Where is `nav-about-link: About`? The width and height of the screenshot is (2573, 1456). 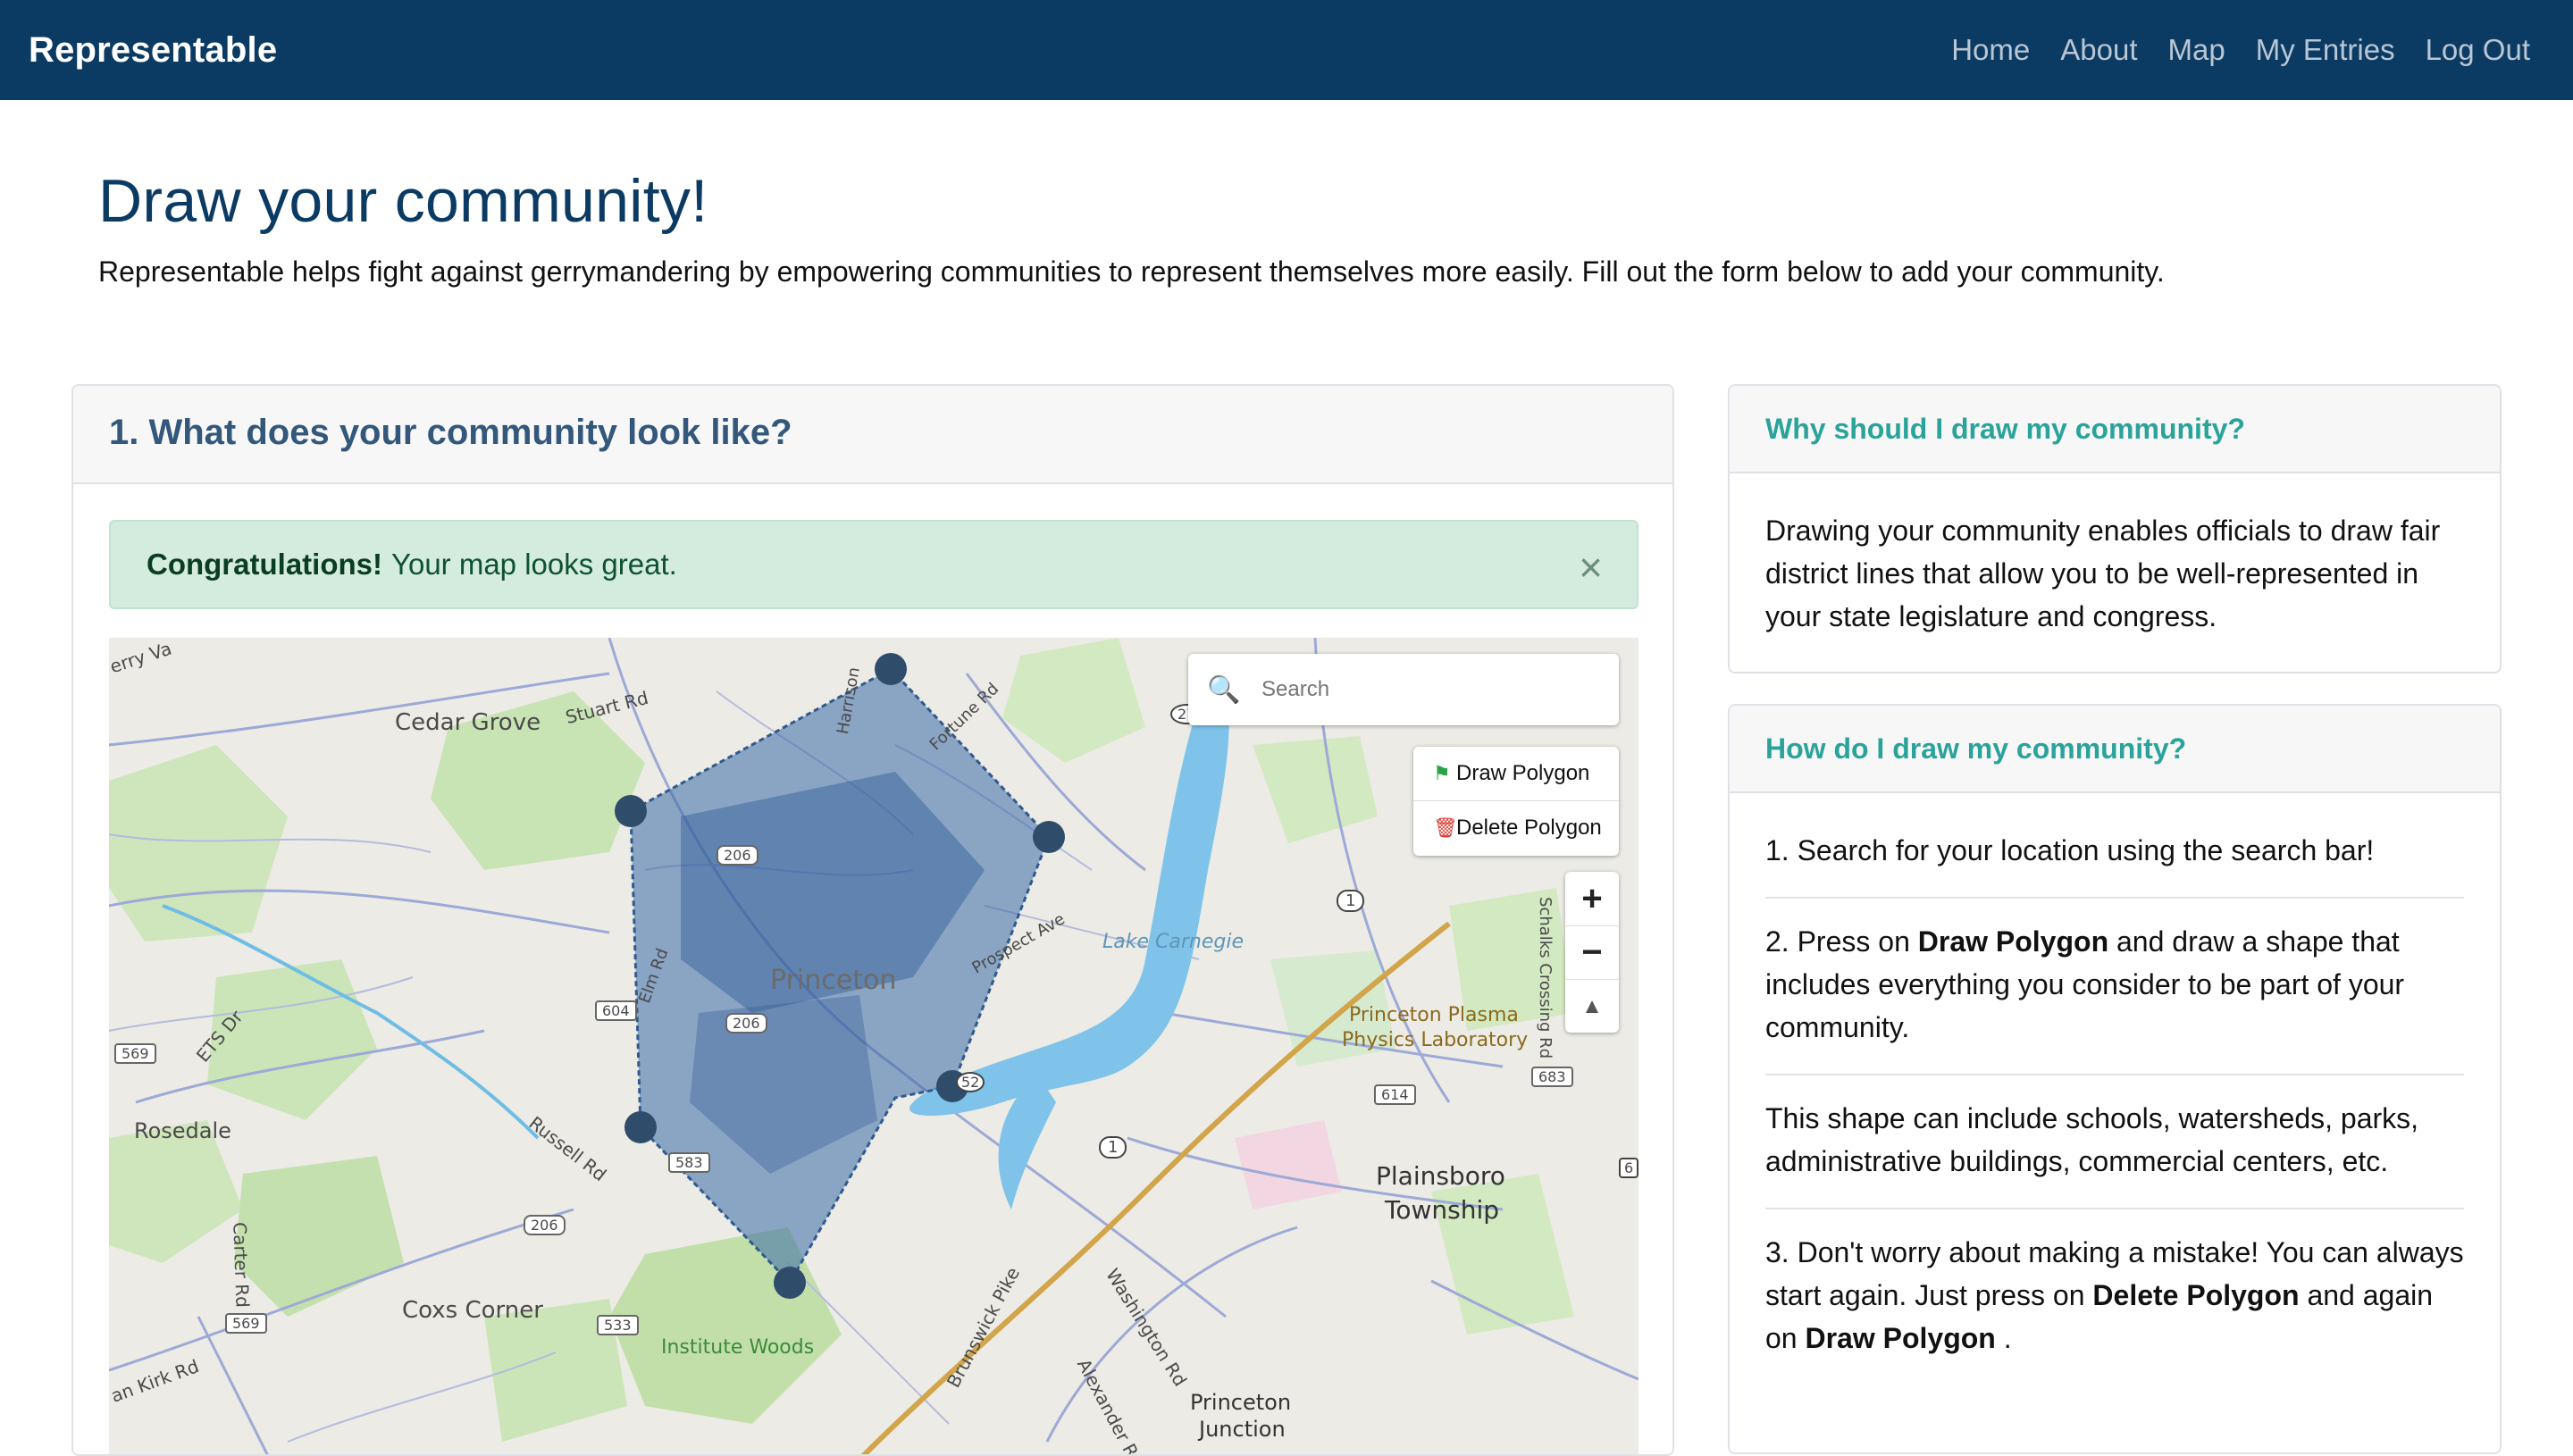 nav-about-link: About is located at coordinates (2098, 50).